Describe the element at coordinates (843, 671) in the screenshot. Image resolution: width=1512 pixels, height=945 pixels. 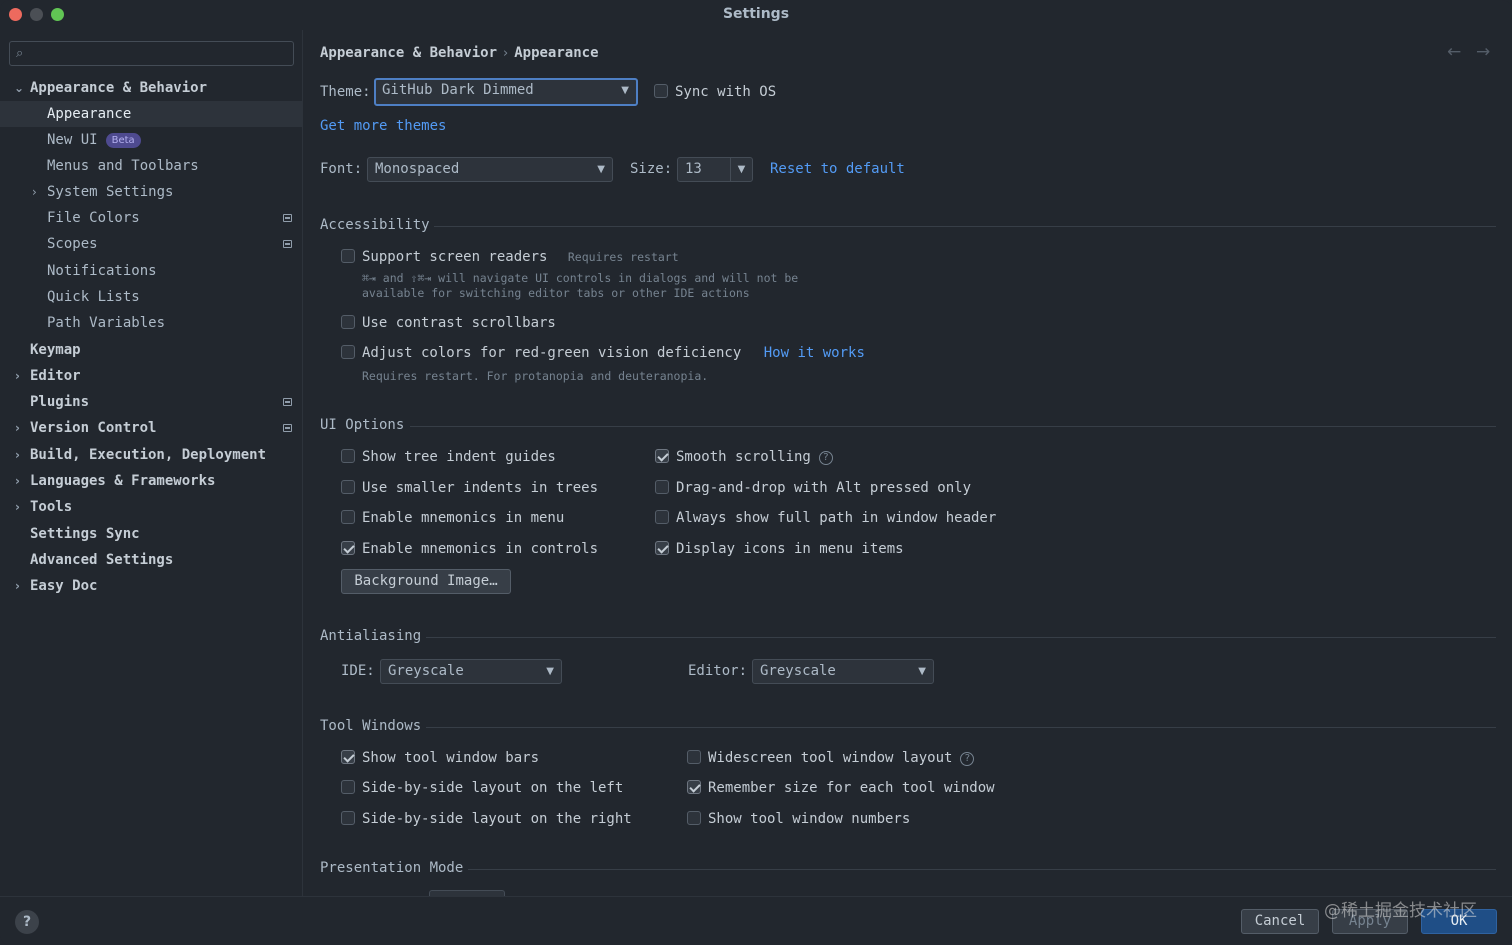
I see `editor-antialiasing-dropdown: Greyscale ▼` at that location.